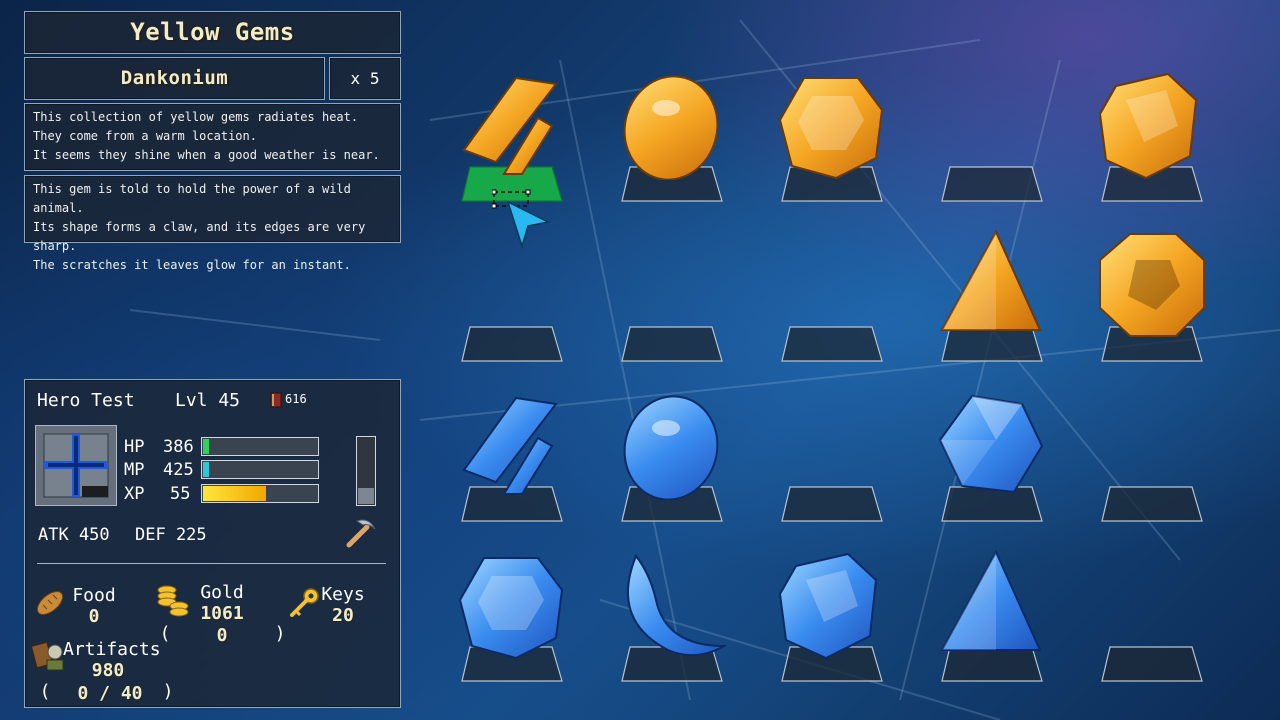  What do you see at coordinates (671, 127) in the screenshot?
I see `yellow-egg-gem-icon` at bounding box center [671, 127].